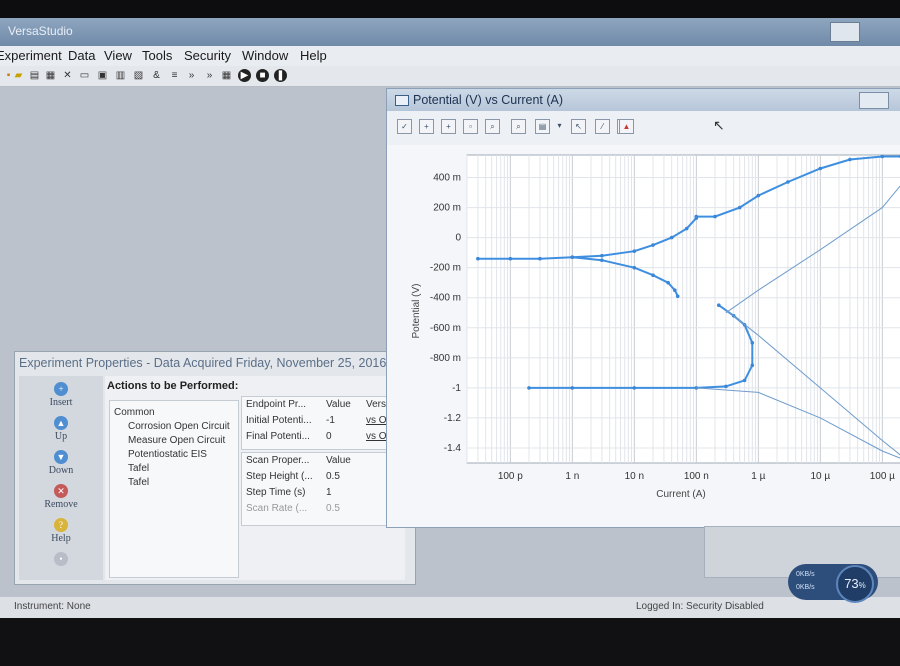 The height and width of the screenshot is (666, 900). What do you see at coordinates (882, 476) in the screenshot?
I see `x-tick-label: 100 µ` at bounding box center [882, 476].